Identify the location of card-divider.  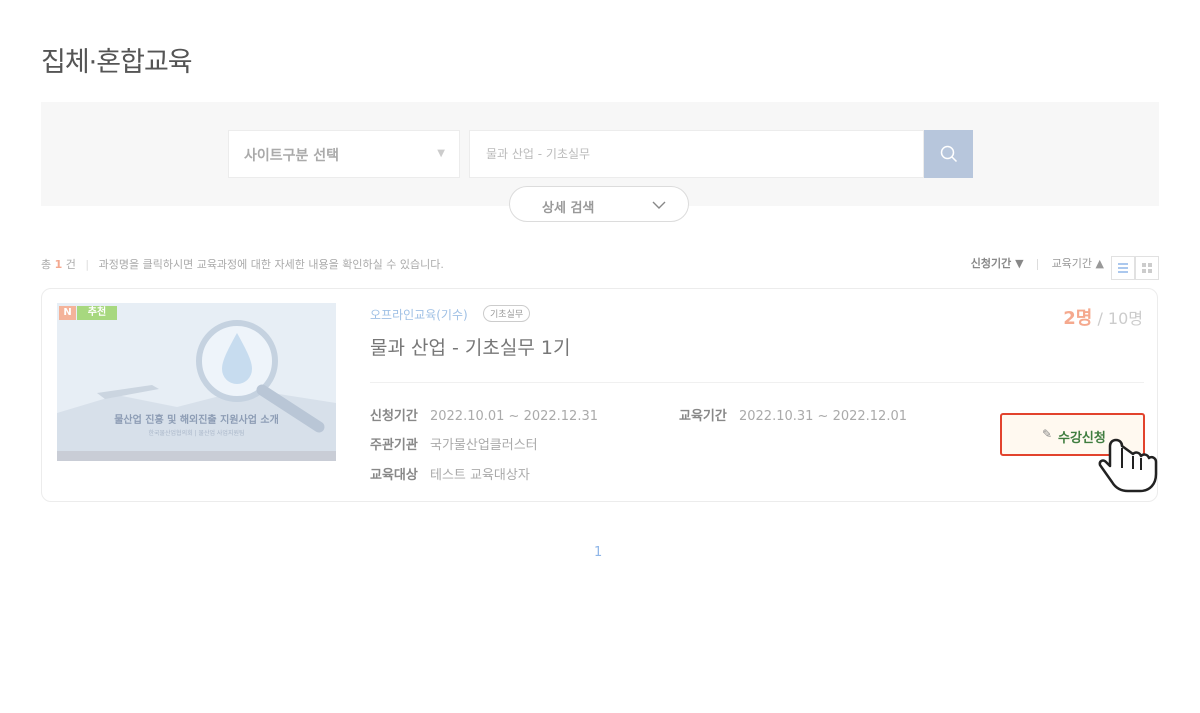
(757, 382).